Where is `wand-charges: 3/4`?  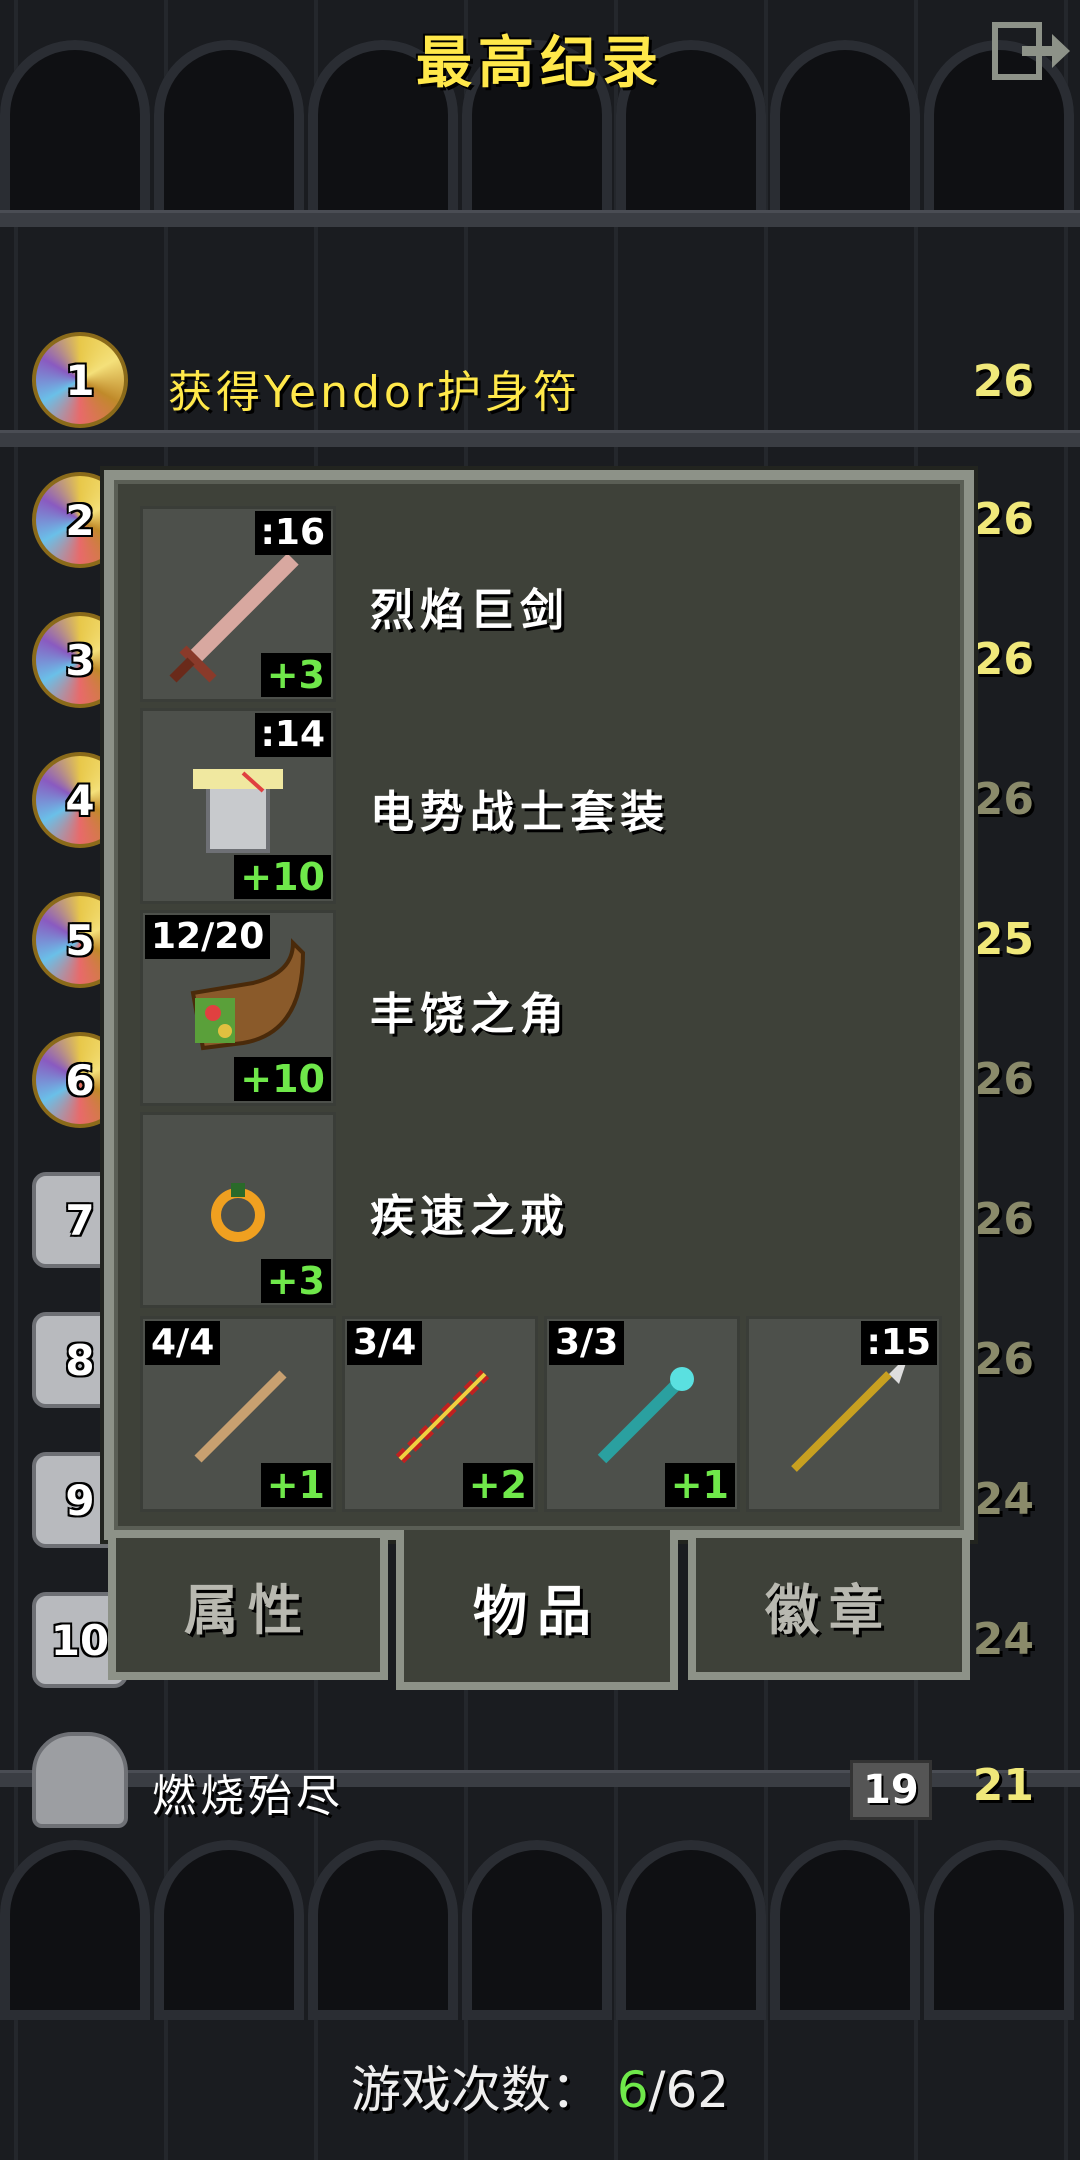 wand-charges: 3/4 is located at coordinates (385, 1343).